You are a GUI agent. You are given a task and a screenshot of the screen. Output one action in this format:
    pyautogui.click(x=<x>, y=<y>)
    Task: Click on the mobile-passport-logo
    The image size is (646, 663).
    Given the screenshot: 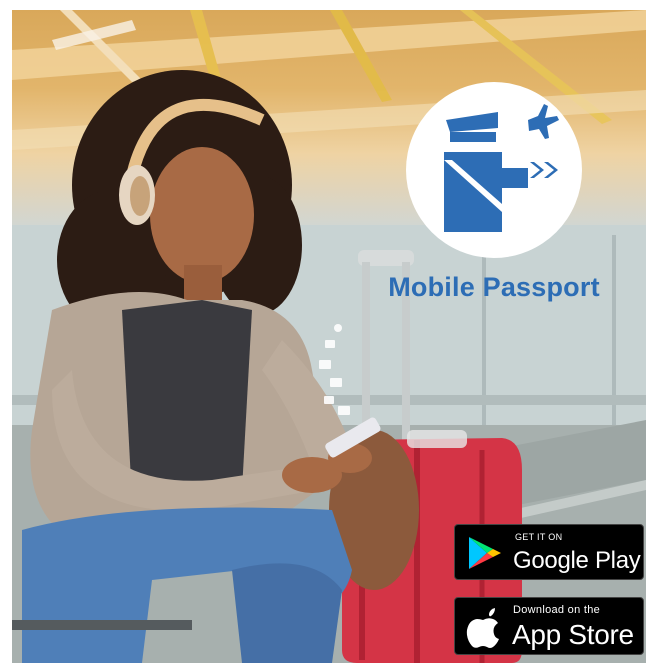 What is the action you would take?
    pyautogui.click(x=494, y=170)
    